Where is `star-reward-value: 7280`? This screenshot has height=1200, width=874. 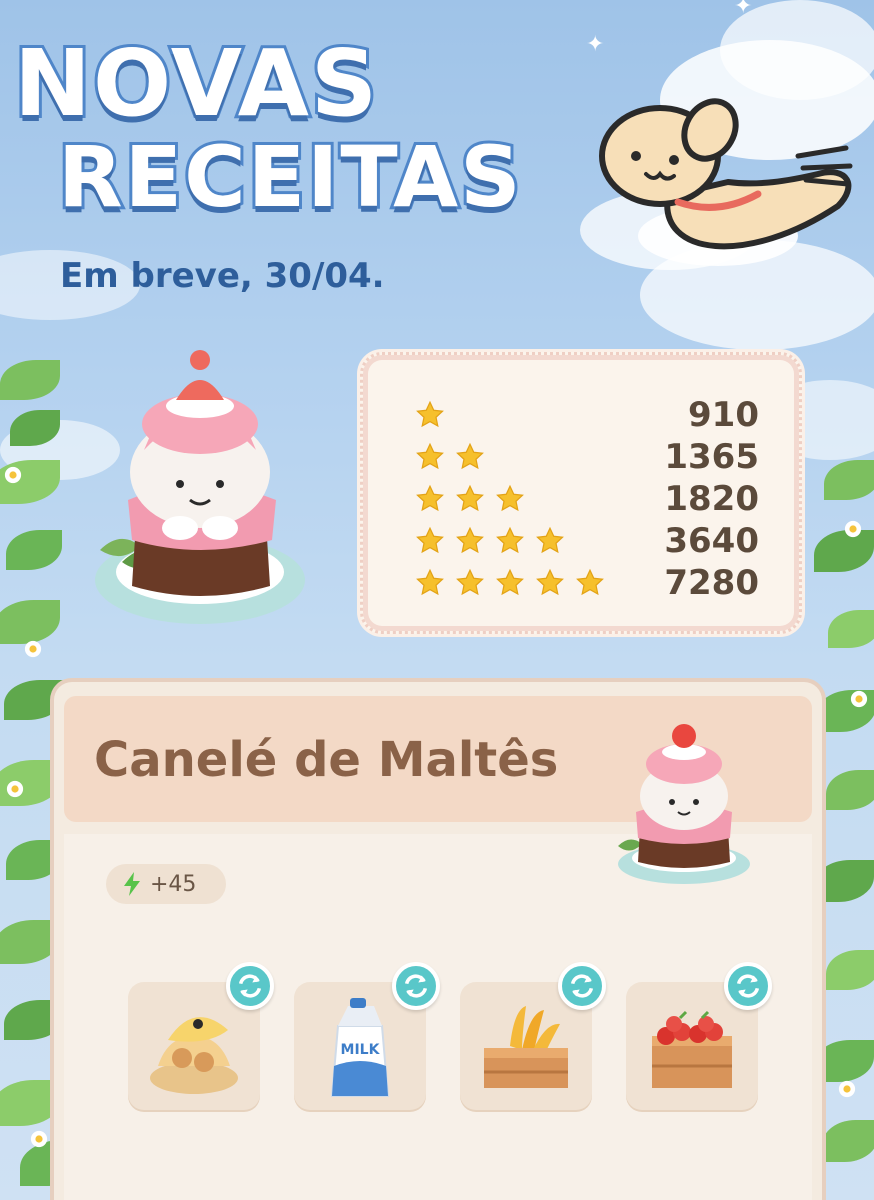 star-reward-value: 7280 is located at coordinates (711, 583).